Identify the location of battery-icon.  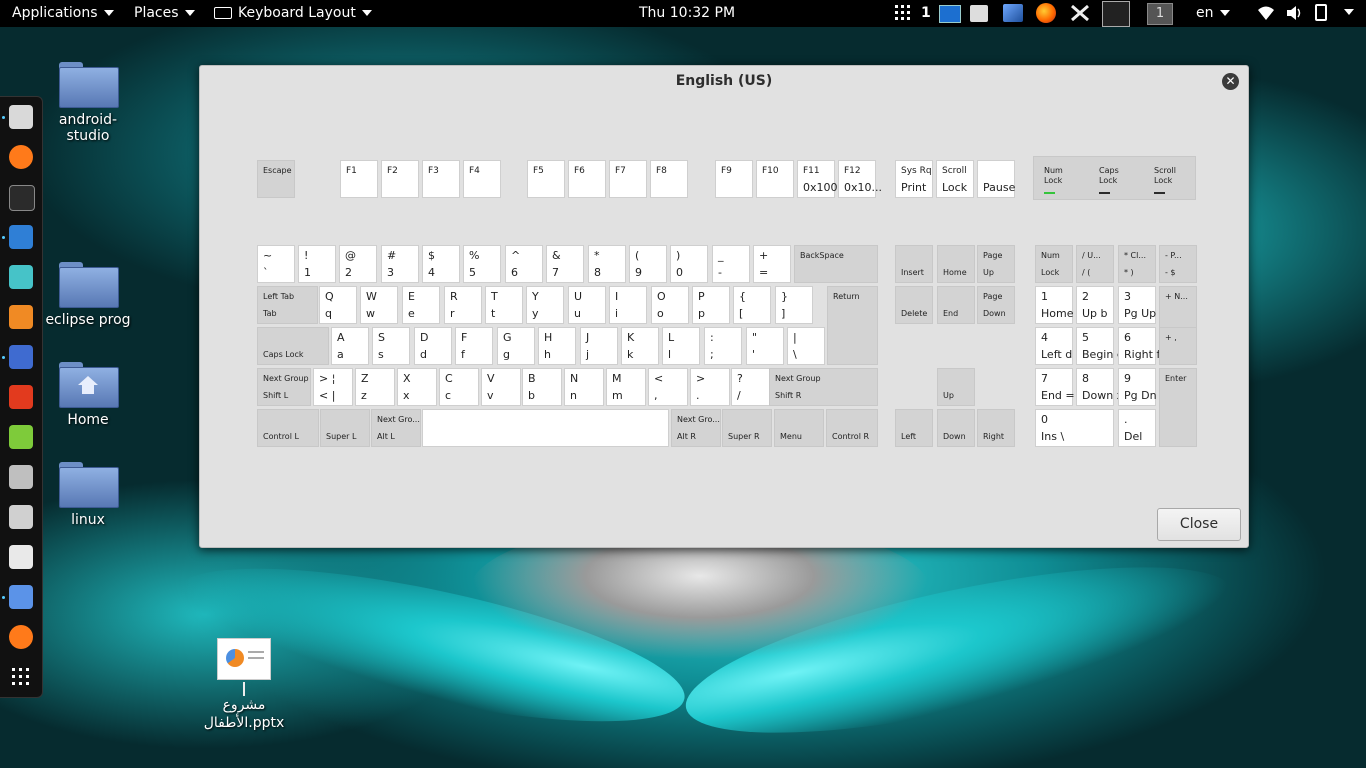
(1321, 12).